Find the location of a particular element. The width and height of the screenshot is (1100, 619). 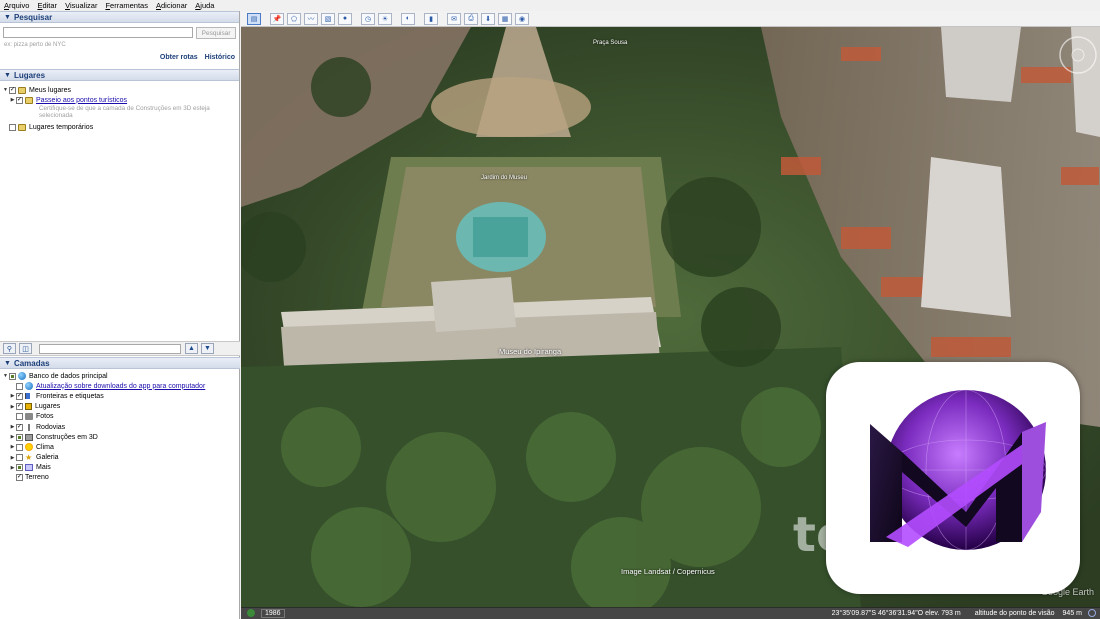

move-down-icon: ▼ is located at coordinates (207, 348).